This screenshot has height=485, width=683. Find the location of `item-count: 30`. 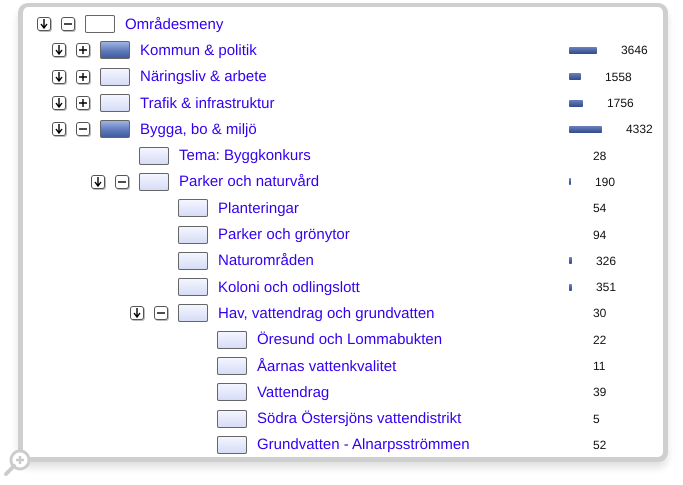

item-count: 30 is located at coordinates (599, 313).